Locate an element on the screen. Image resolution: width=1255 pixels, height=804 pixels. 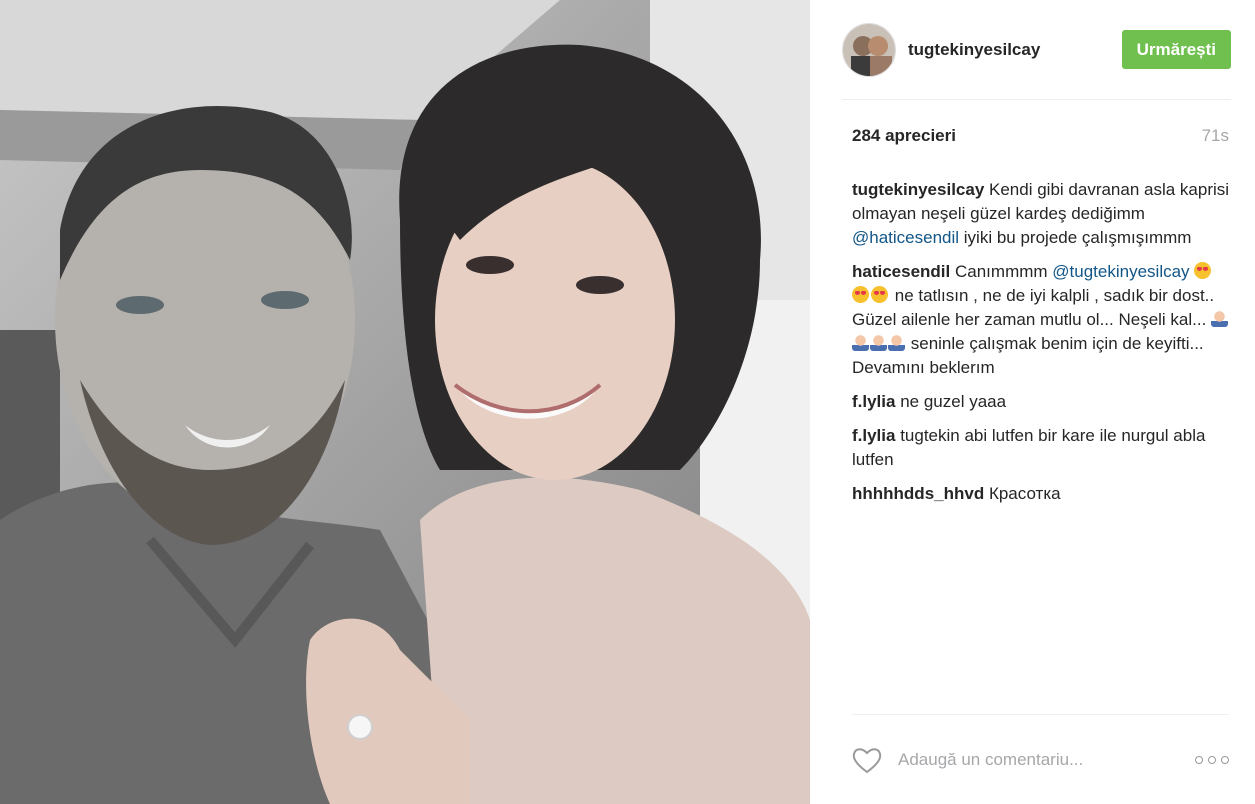
comment-username: tugtekinyesilcay is located at coordinates (918, 189).